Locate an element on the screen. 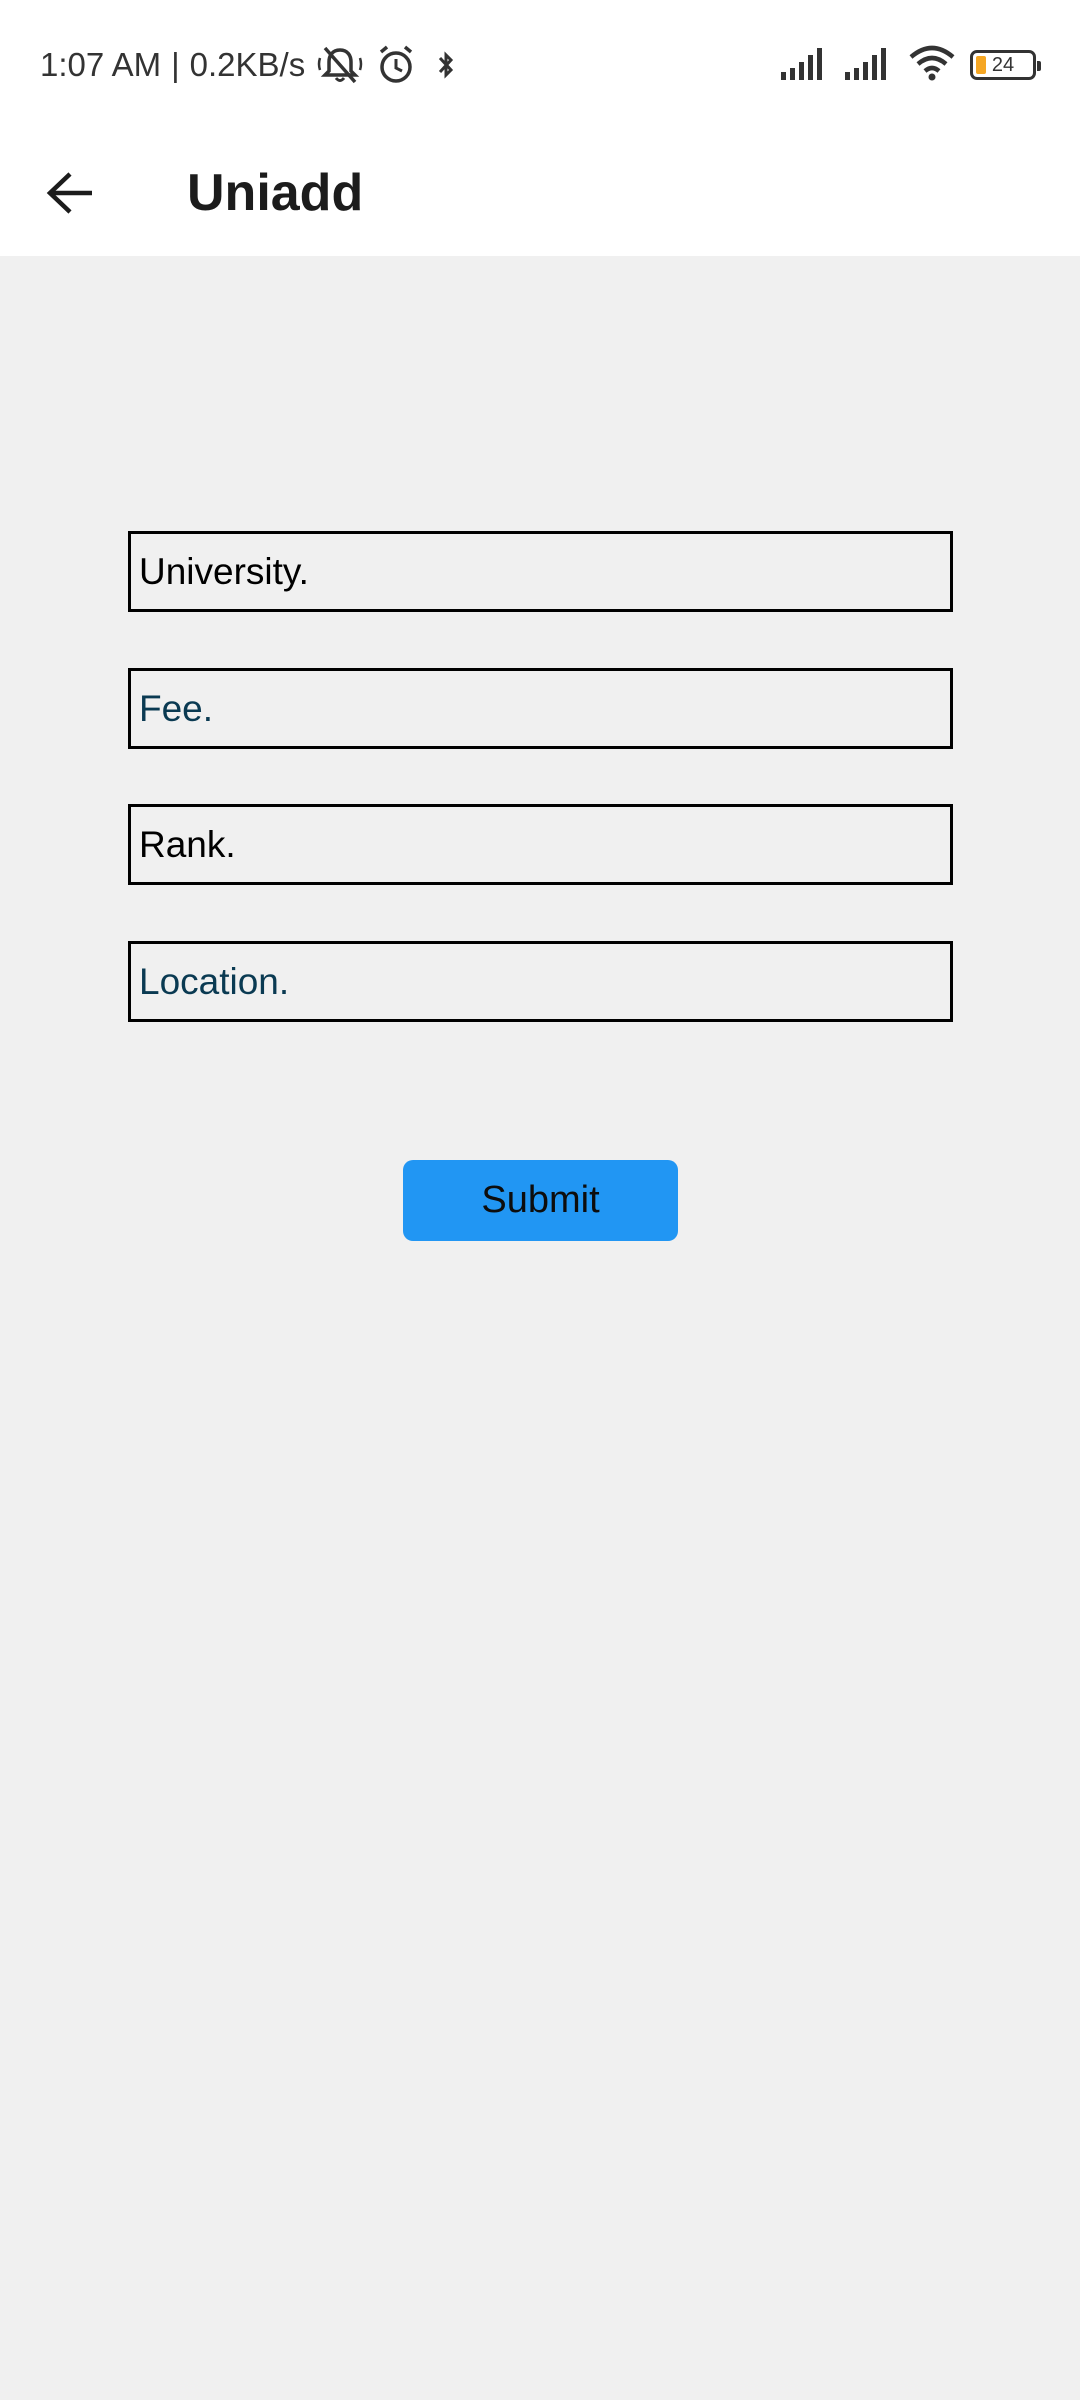 This screenshot has width=1080, height=2400. arrow-left-icon is located at coordinates (69, 193).